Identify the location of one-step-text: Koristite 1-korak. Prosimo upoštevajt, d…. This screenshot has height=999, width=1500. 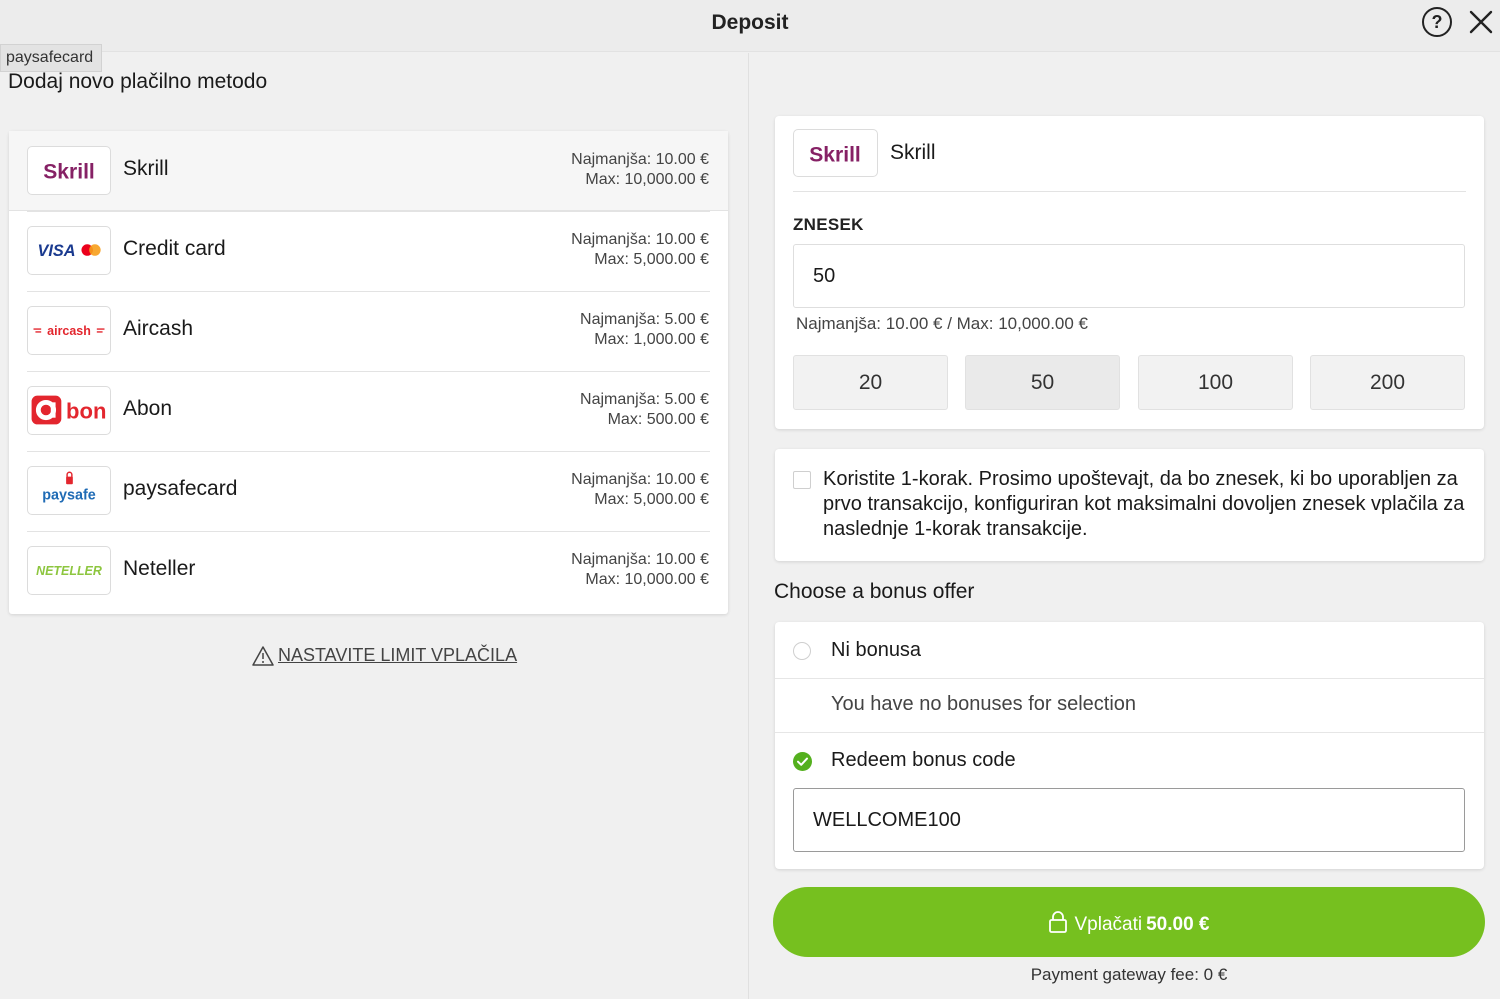
(1144, 504).